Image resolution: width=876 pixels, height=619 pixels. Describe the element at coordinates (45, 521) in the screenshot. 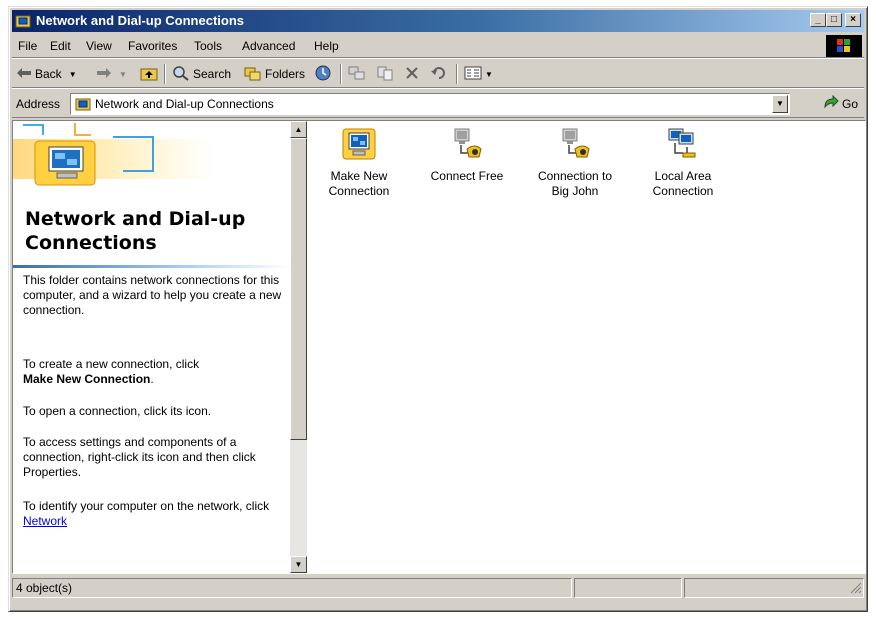

I see `network-link: Network` at that location.